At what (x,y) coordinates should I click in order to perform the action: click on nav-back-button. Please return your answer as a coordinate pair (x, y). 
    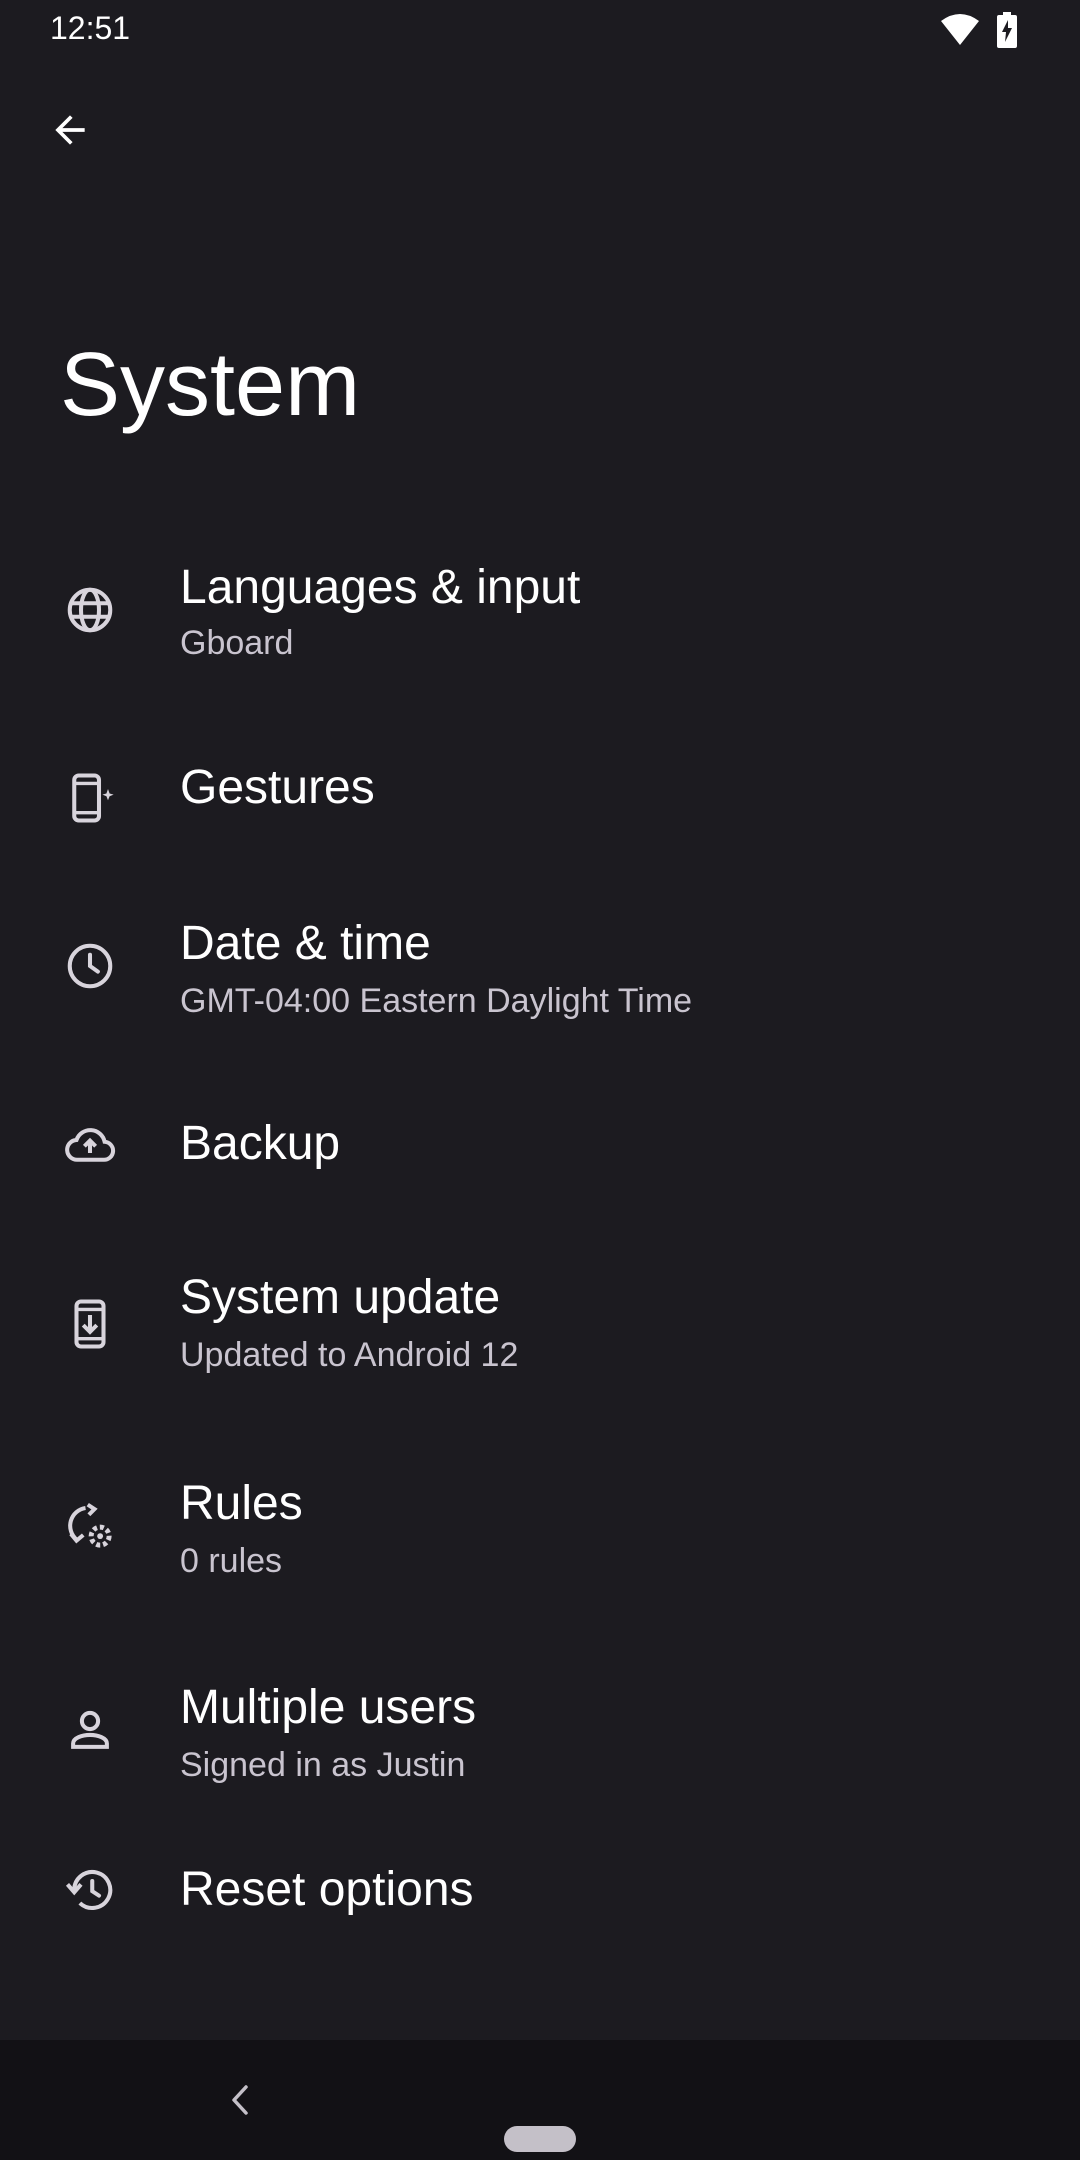
    Looking at the image, I should click on (240, 2100).